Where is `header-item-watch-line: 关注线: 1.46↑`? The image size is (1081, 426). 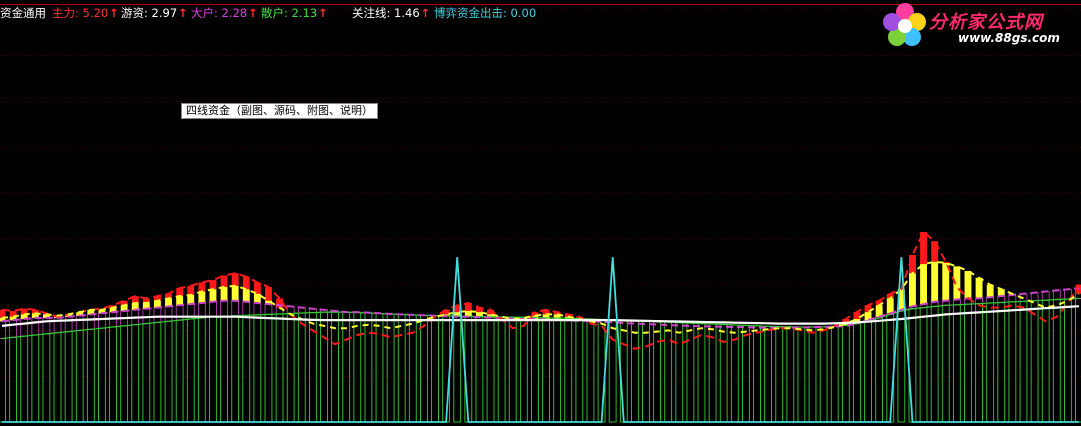 header-item-watch-line: 关注线: 1.46↑ is located at coordinates (391, 13).